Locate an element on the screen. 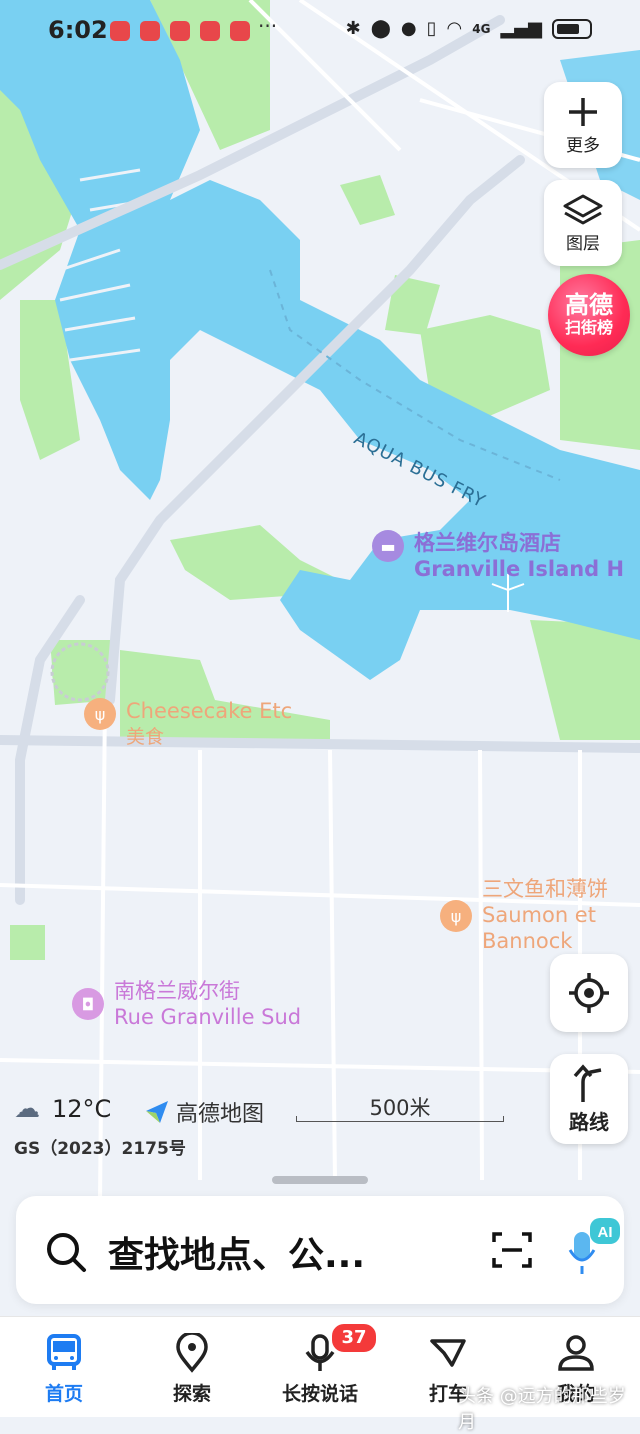 The image size is (640, 1434). microphone-status-icon: ● is located at coordinates (408, 28).